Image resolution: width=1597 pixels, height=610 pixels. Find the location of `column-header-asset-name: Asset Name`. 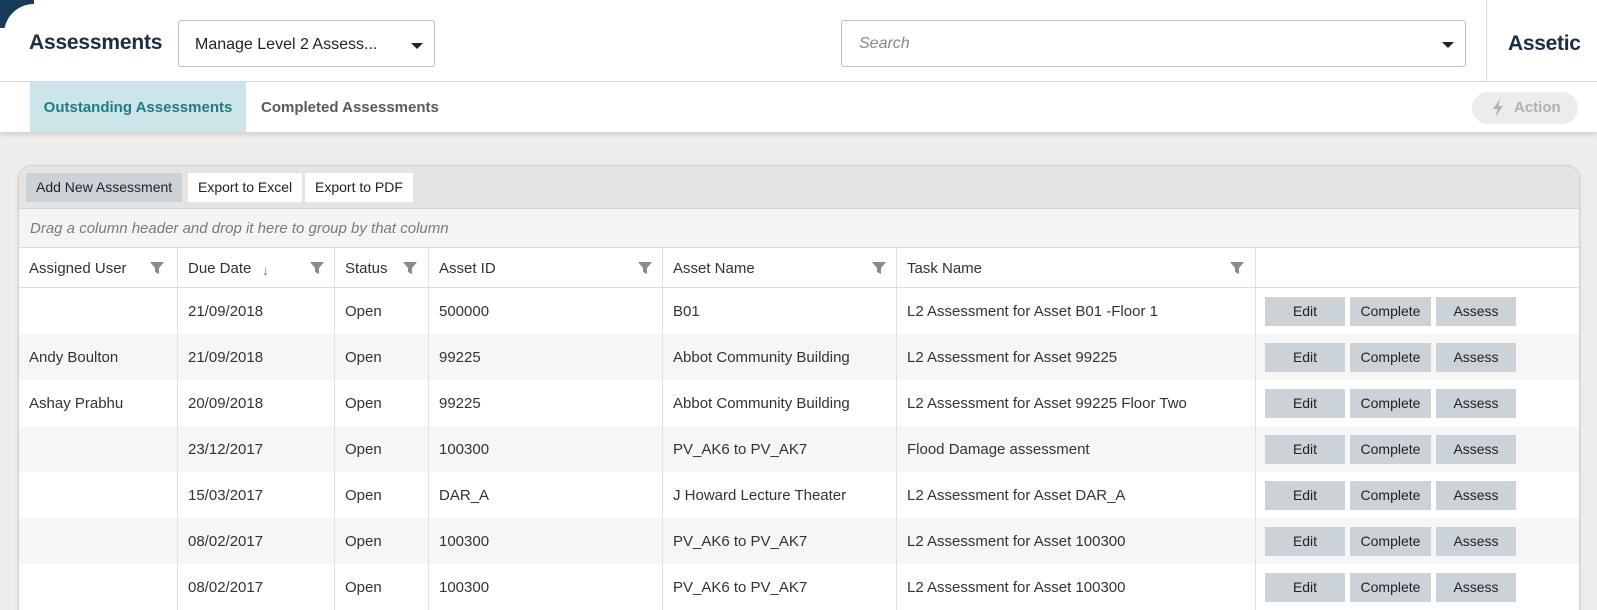

column-header-asset-name: Asset Name is located at coordinates (780, 268).